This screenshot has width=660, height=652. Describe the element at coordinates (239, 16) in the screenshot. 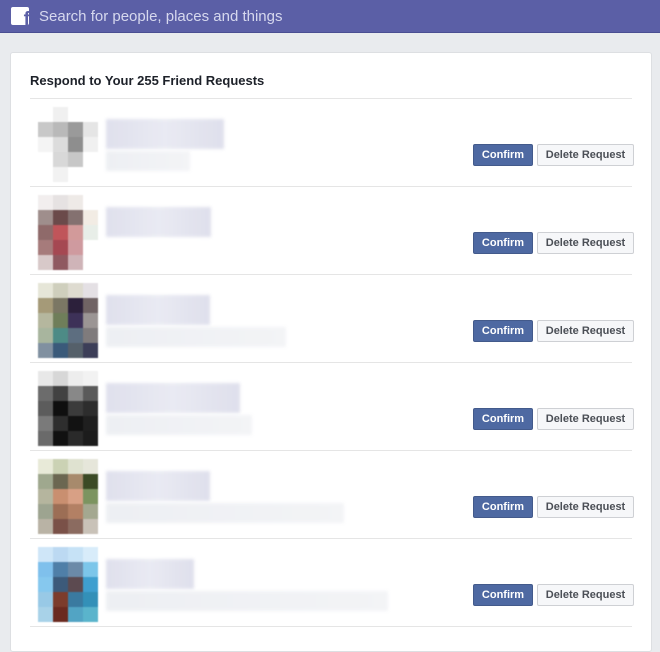

I see `search-input` at that location.